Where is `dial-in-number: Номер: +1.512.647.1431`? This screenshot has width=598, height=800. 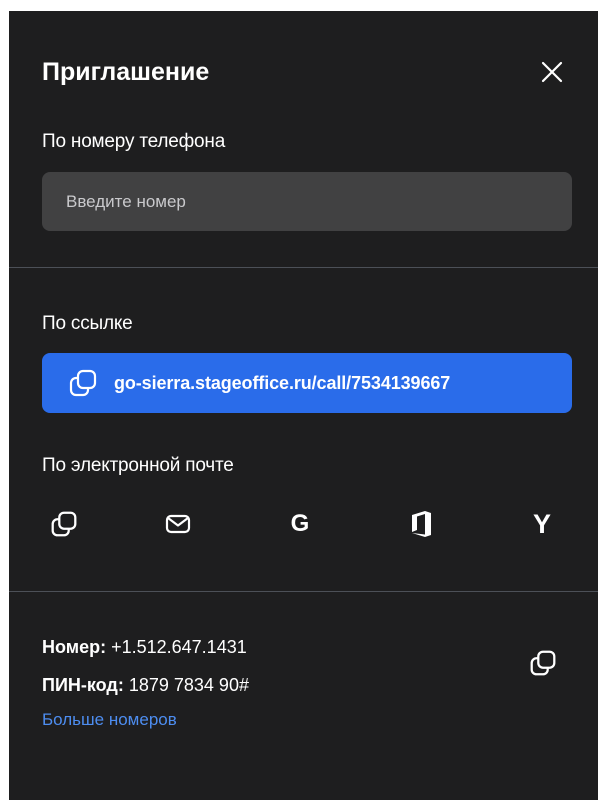
dial-in-number: Номер: +1.512.647.1431 is located at coordinates (144, 647).